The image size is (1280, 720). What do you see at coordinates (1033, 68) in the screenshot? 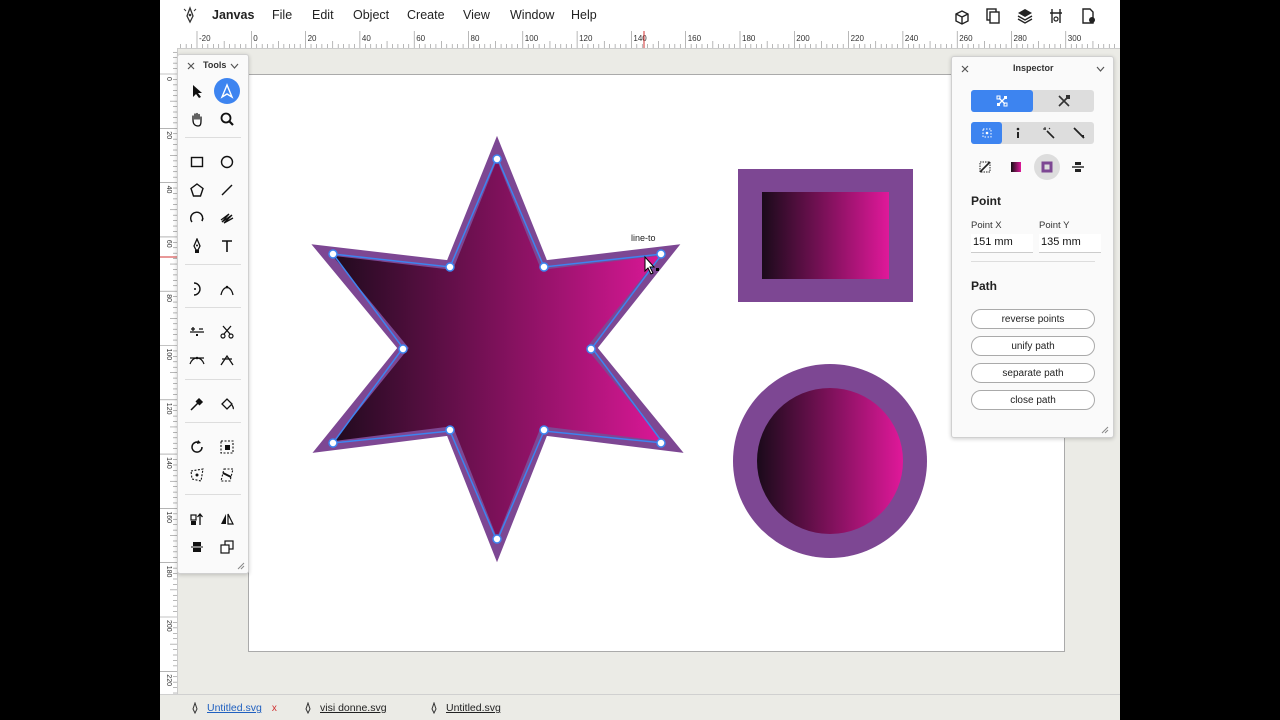
I see `inspector-title: Inspector` at bounding box center [1033, 68].